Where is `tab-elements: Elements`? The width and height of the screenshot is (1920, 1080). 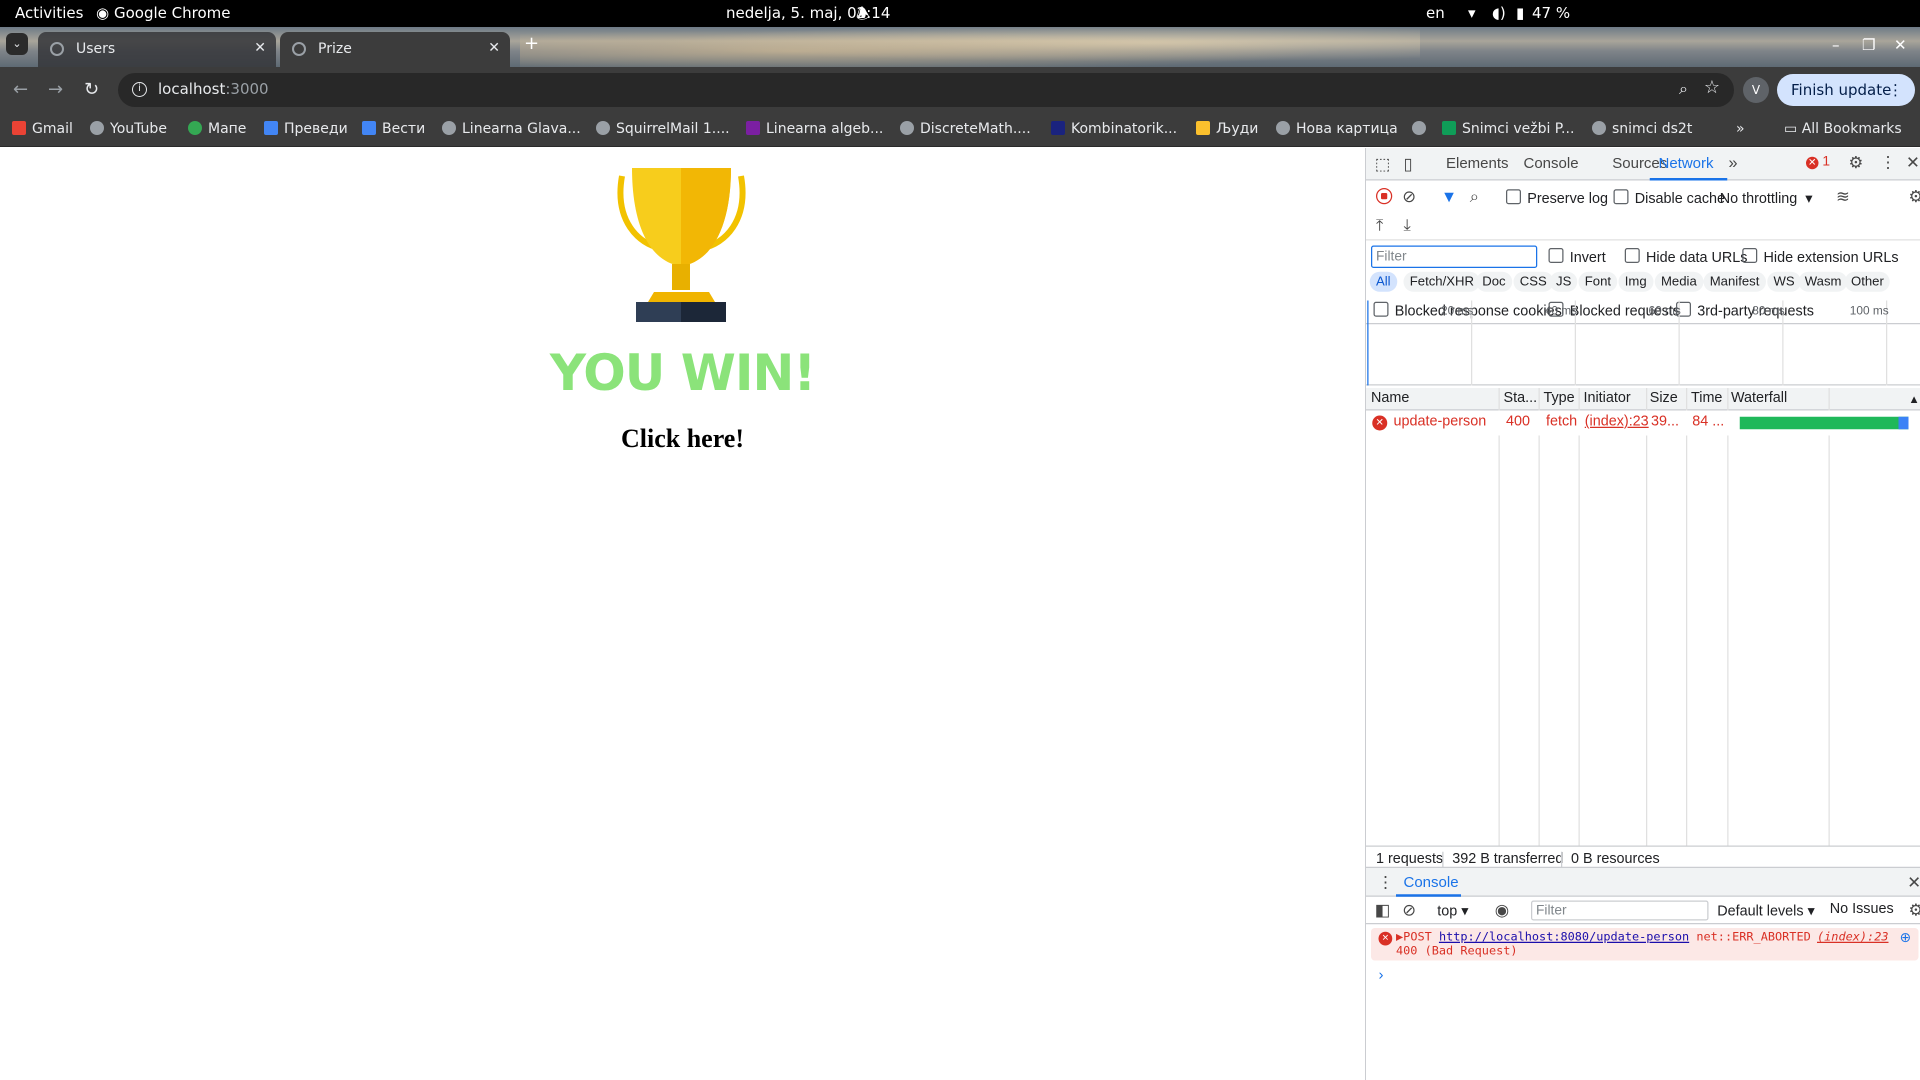 tab-elements: Elements is located at coordinates (1477, 163).